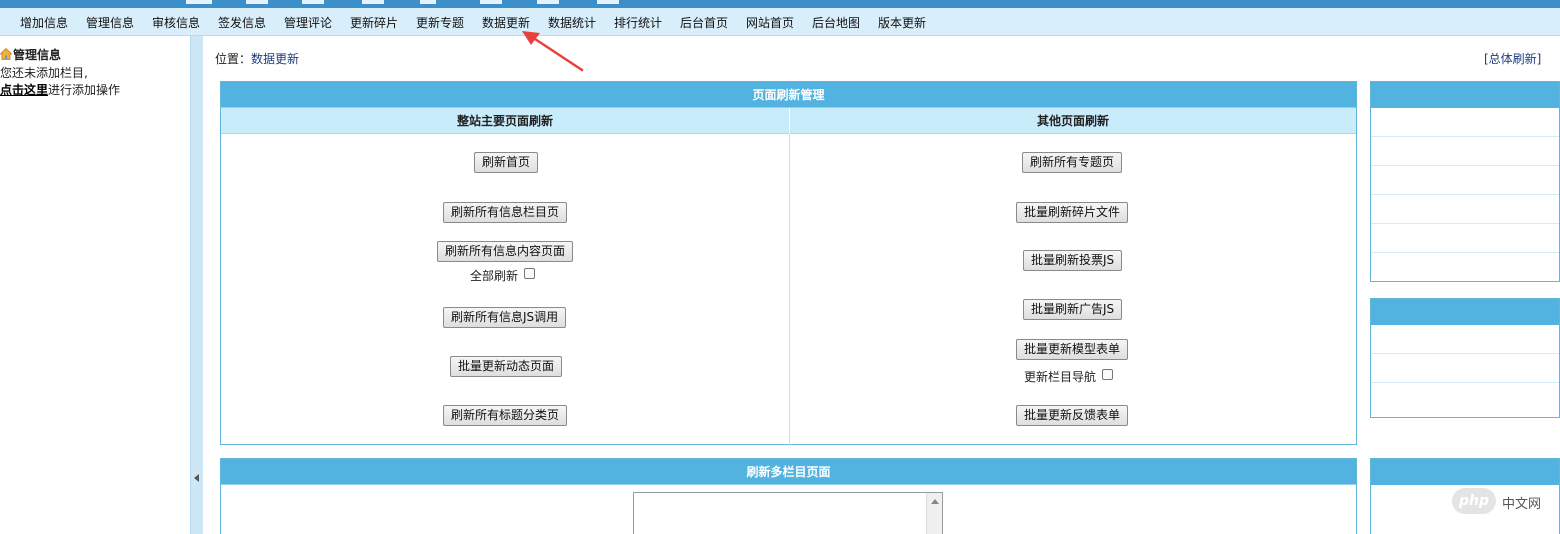 The image size is (1560, 534). I want to click on multi-column-panel-title: 刷新多栏目页面, so click(788, 472).